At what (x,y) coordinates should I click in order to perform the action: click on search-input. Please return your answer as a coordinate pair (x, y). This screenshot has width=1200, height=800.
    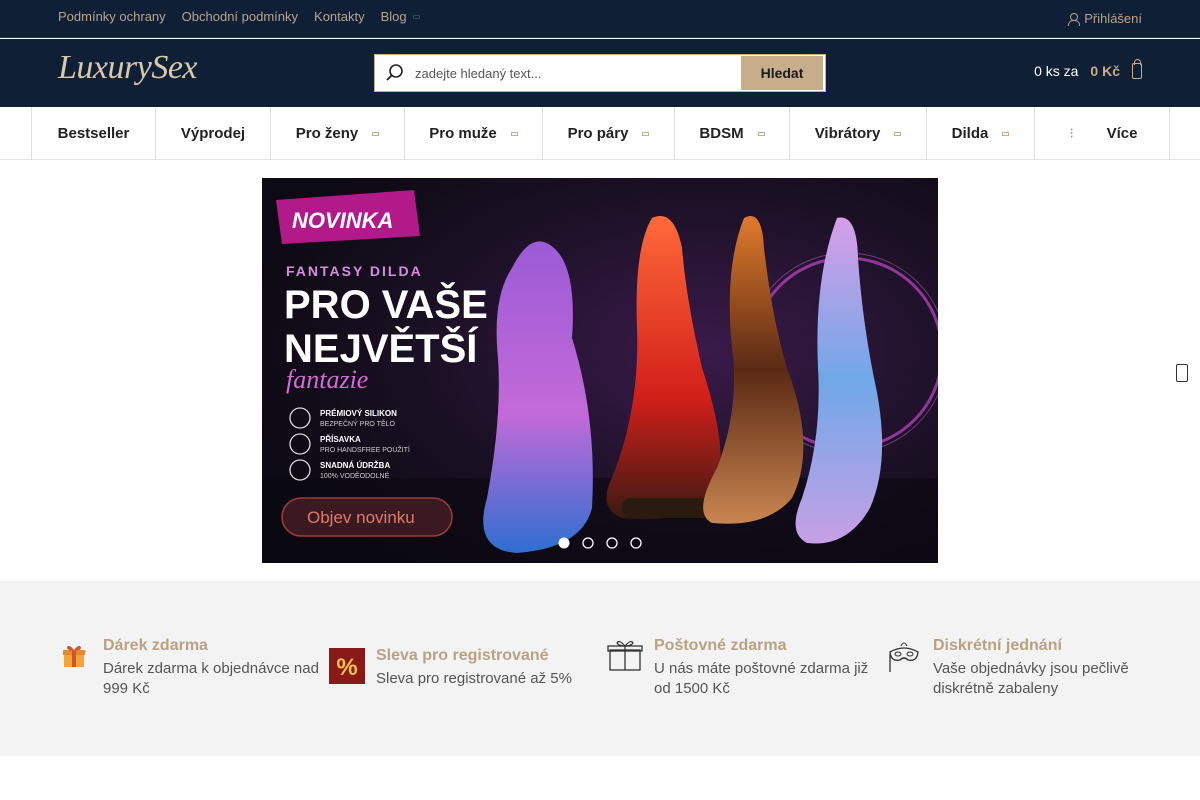
    Looking at the image, I should click on (578, 73).